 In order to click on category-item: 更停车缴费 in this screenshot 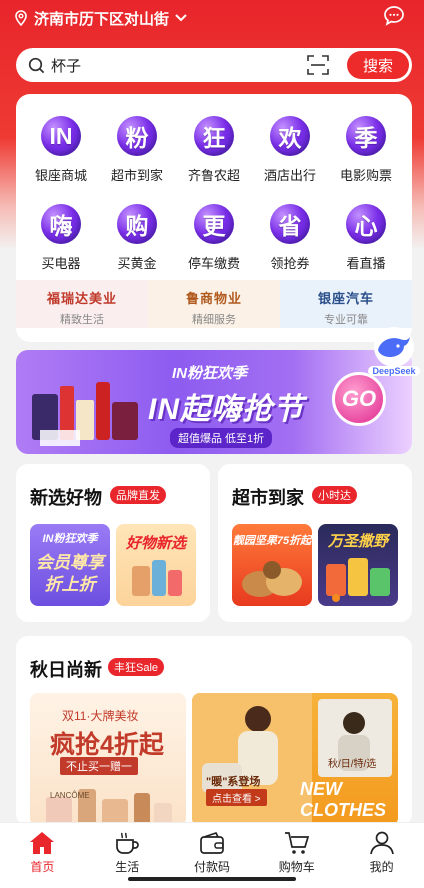, I will do `click(214, 238)`.